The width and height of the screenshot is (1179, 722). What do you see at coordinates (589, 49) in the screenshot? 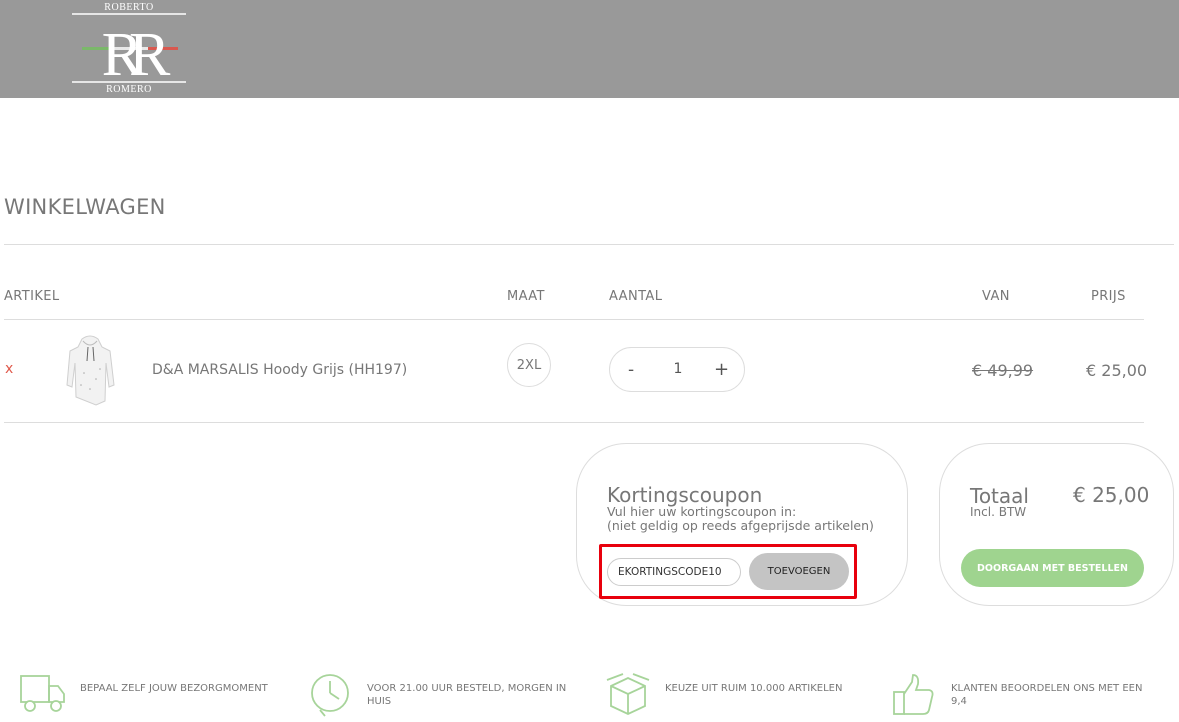
I see `site-header: ROBERTO RR ROMERO` at bounding box center [589, 49].